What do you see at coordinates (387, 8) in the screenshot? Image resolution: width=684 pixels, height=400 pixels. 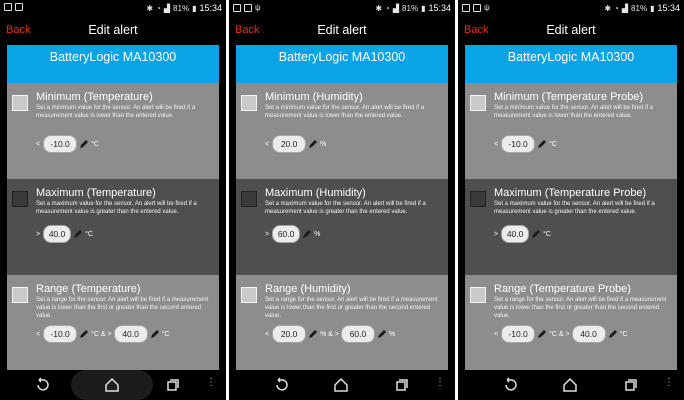 I see `wifi-icon: ◔` at bounding box center [387, 8].